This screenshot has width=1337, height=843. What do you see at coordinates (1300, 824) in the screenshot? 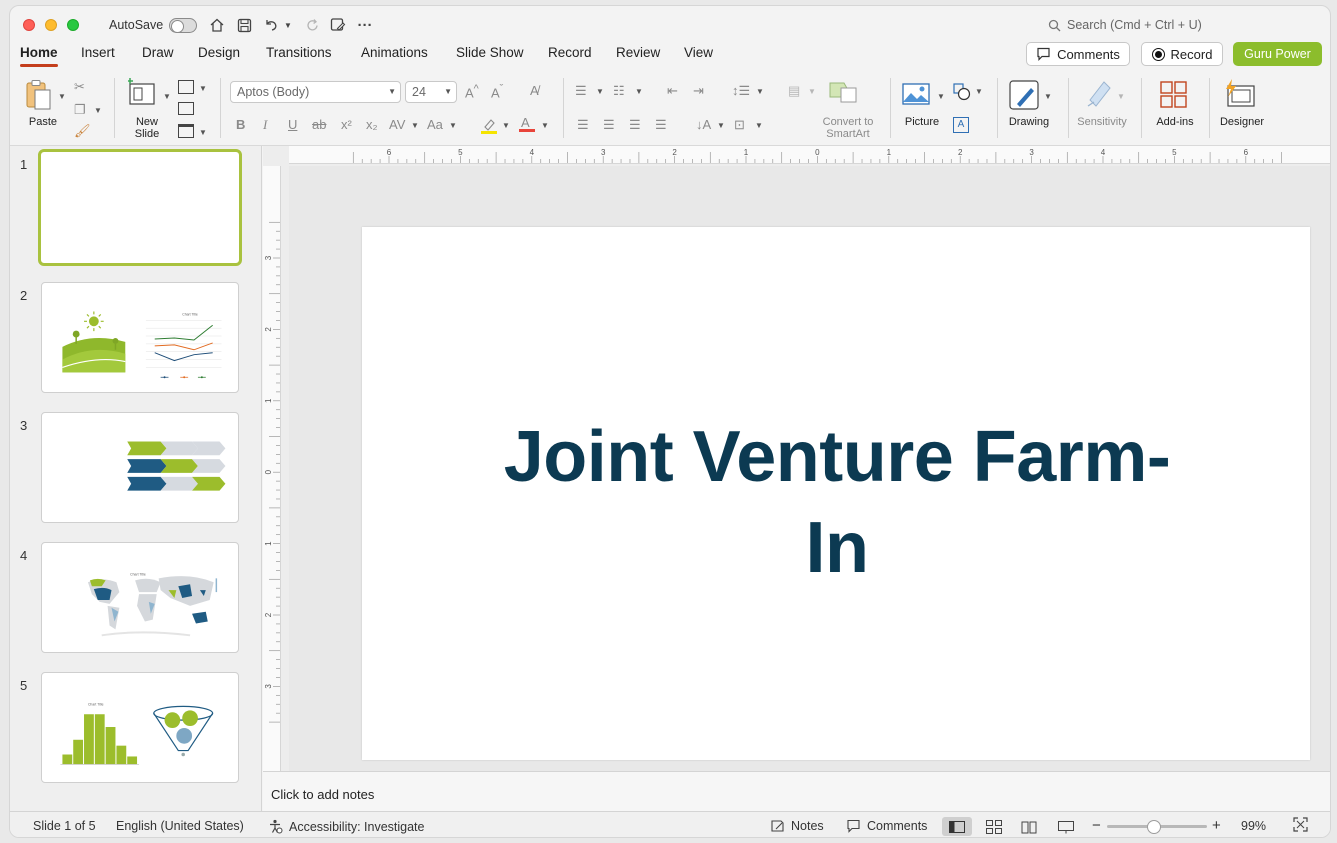
I see `fit-to-window-icon` at bounding box center [1300, 824].